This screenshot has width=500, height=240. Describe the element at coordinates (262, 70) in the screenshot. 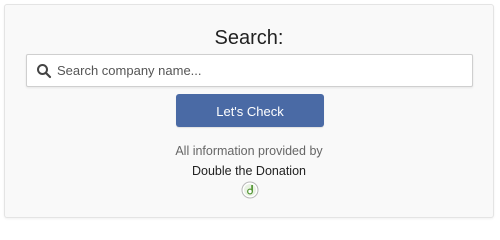

I see `search-input` at that location.